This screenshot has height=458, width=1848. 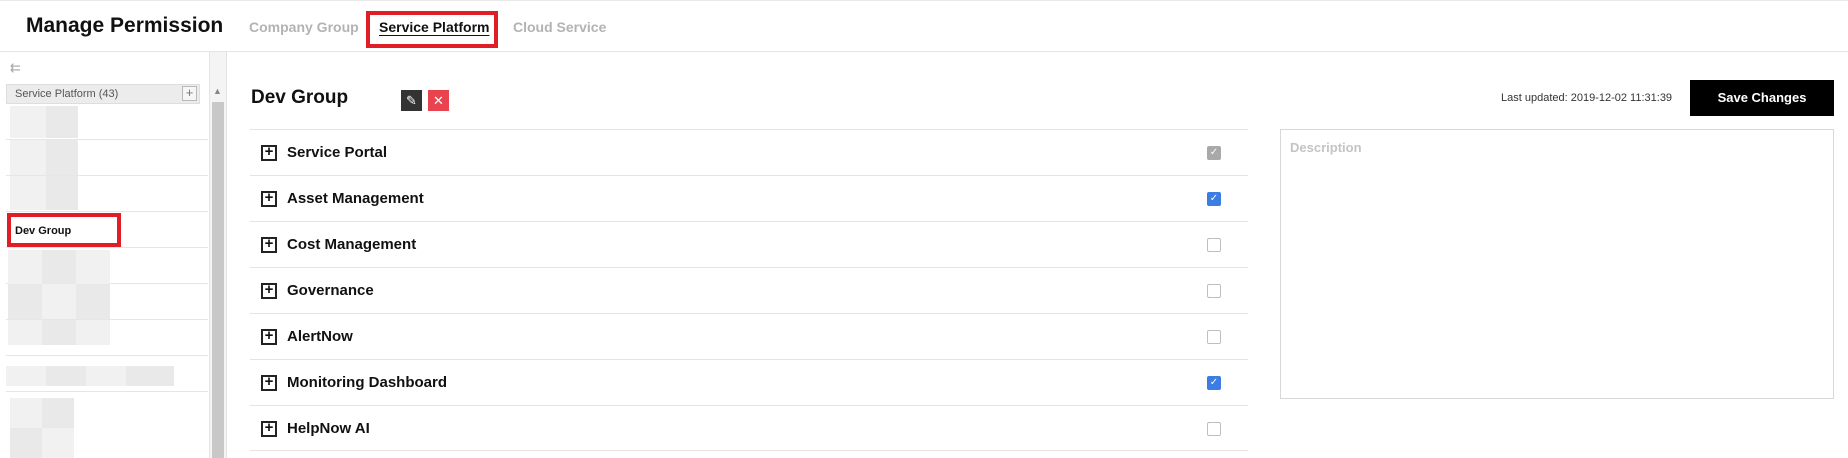 I want to click on sidebar-header: Service Platform (43), so click(x=103, y=94).